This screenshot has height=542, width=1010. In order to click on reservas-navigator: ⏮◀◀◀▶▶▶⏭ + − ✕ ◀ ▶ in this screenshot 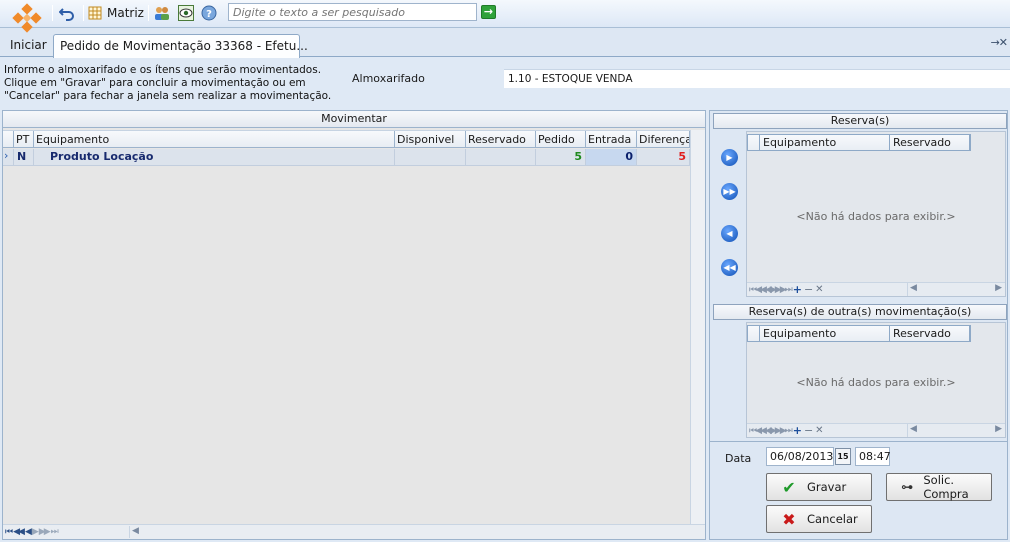, I will do `click(876, 289)`.